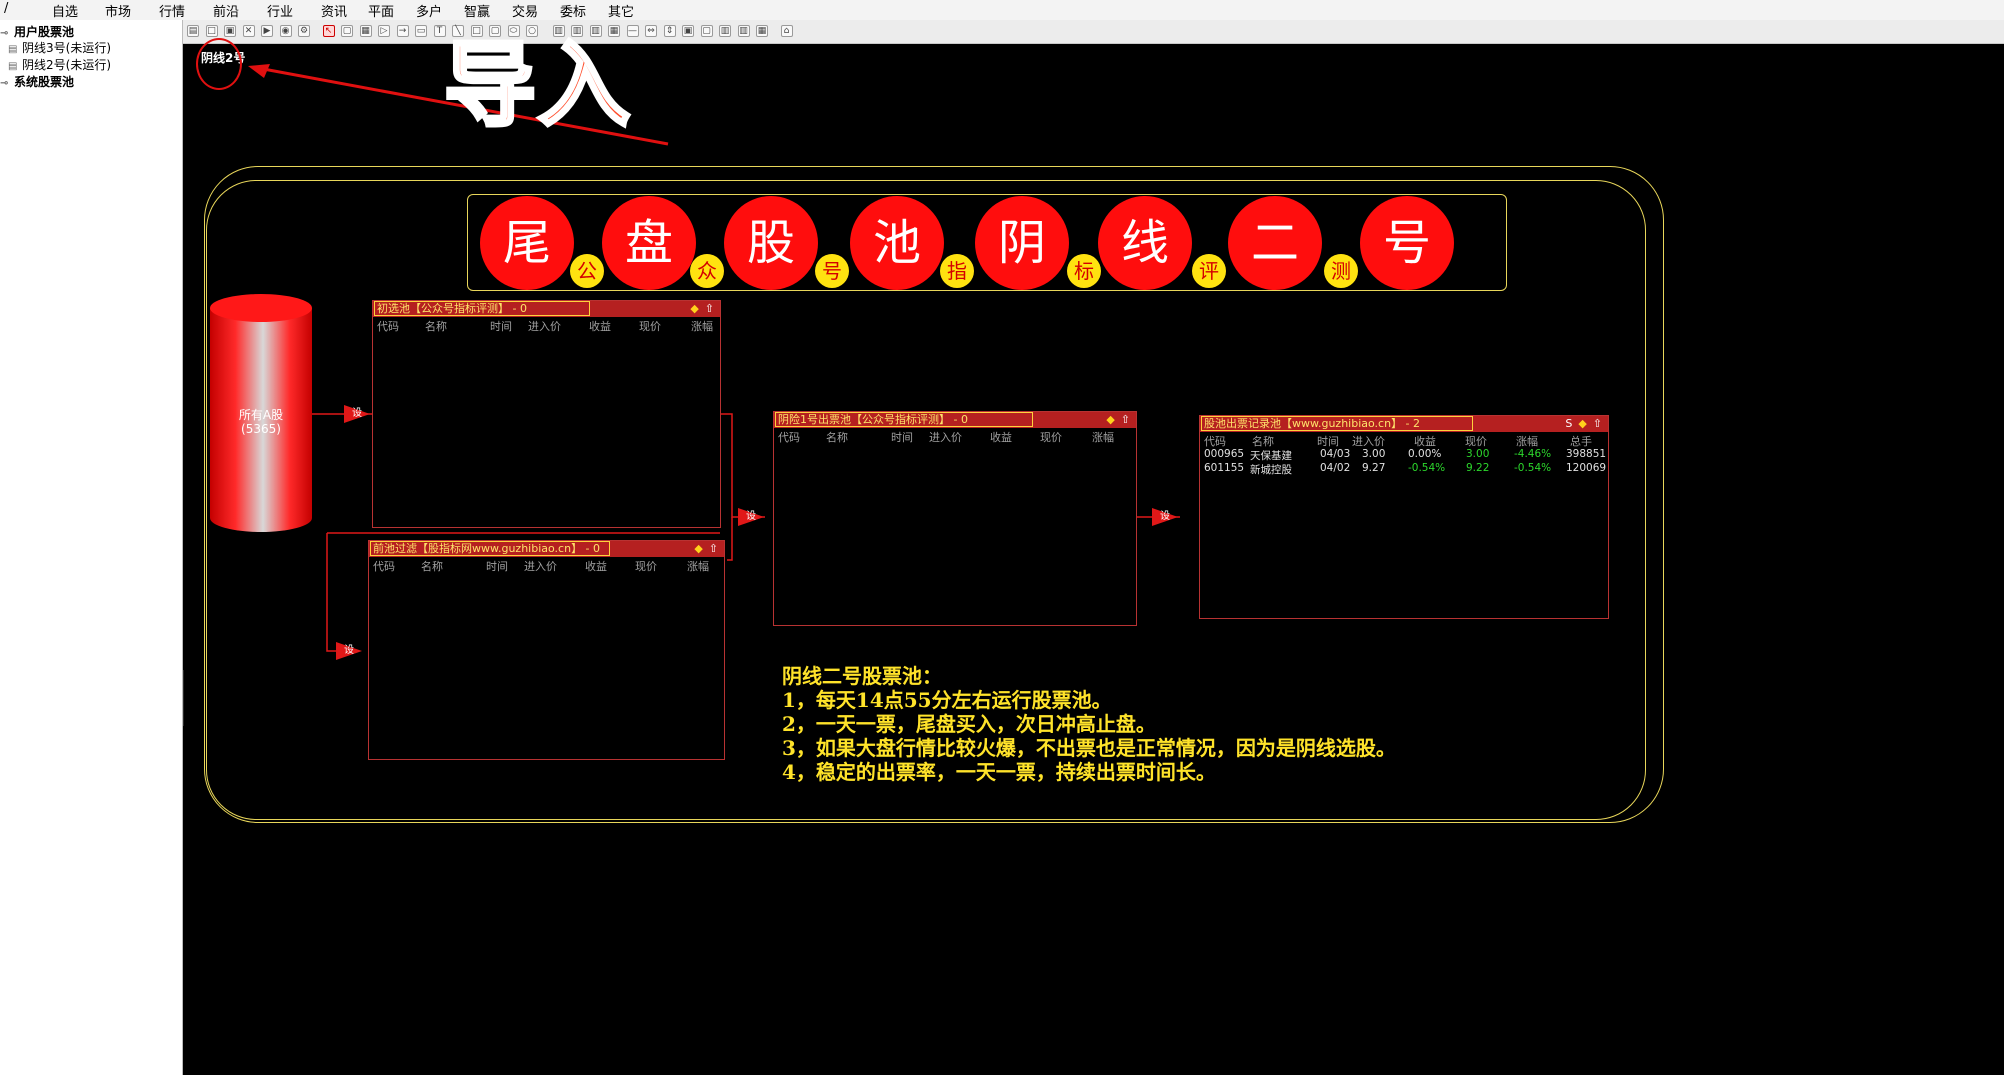  Describe the element at coordinates (621, 10) in the screenshot. I see `menu-item-qita: 其它` at that location.